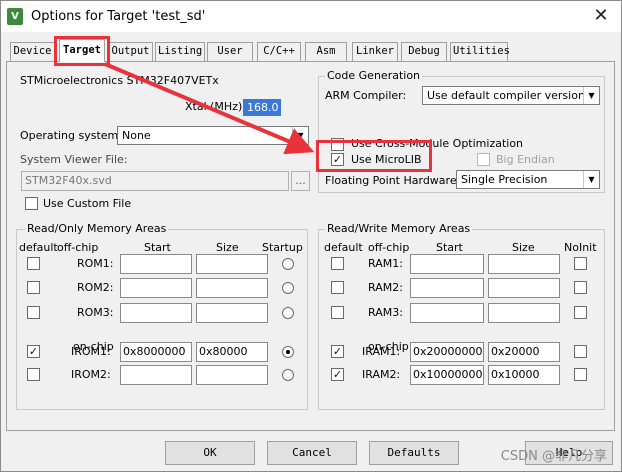 The image size is (622, 472). Describe the element at coordinates (601, 16) in the screenshot. I see `close-icon: ✕` at that location.